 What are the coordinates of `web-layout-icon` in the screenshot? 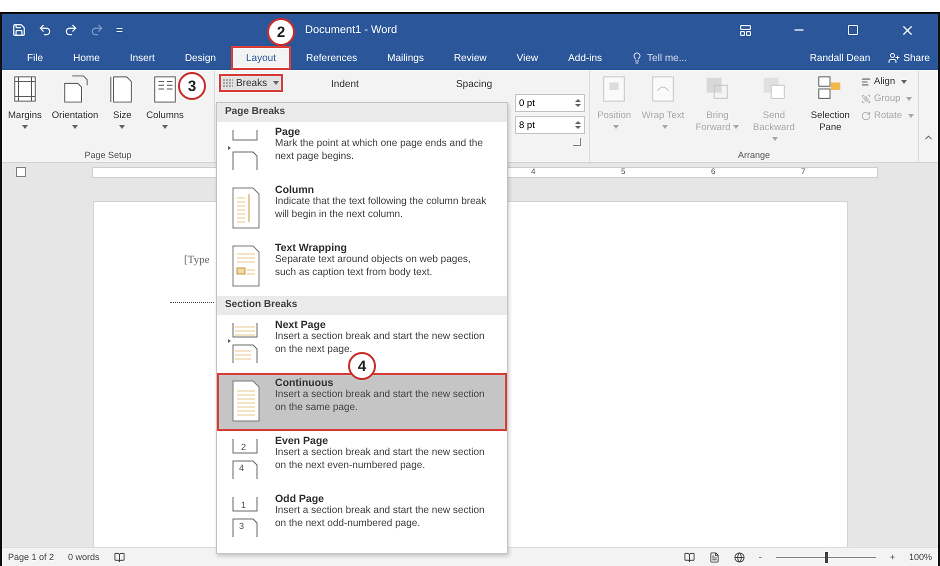 It's located at (739, 557).